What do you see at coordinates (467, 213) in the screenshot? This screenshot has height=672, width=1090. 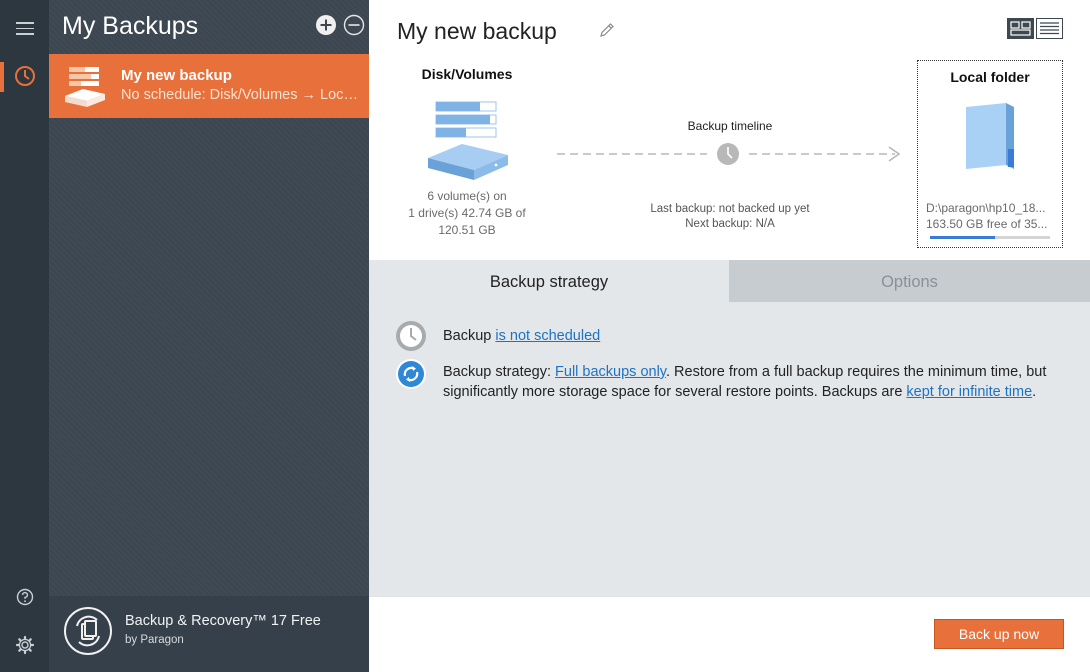 I see `source-drives: 1 drive(s) 42.74 GB of` at bounding box center [467, 213].